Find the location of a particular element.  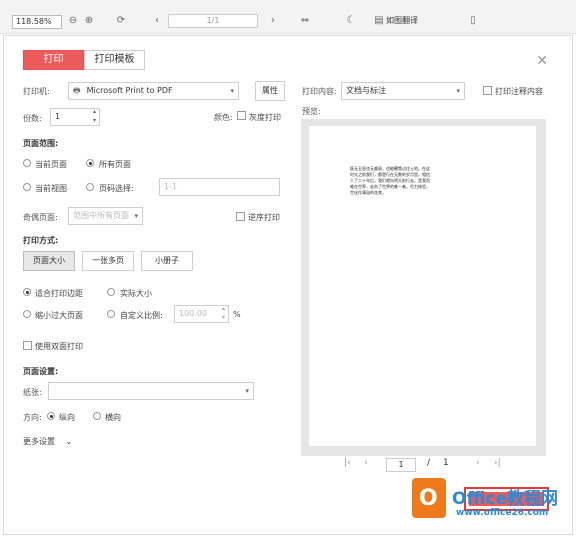

page-select-label: 页码选择: is located at coordinates (116, 188).